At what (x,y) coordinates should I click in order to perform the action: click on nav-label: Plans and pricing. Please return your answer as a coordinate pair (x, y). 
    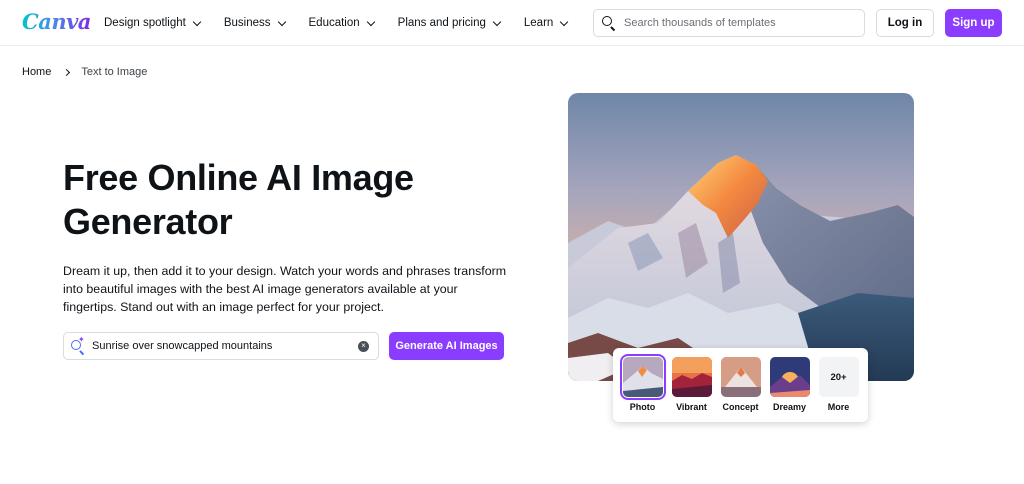
    Looking at the image, I should click on (441, 23).